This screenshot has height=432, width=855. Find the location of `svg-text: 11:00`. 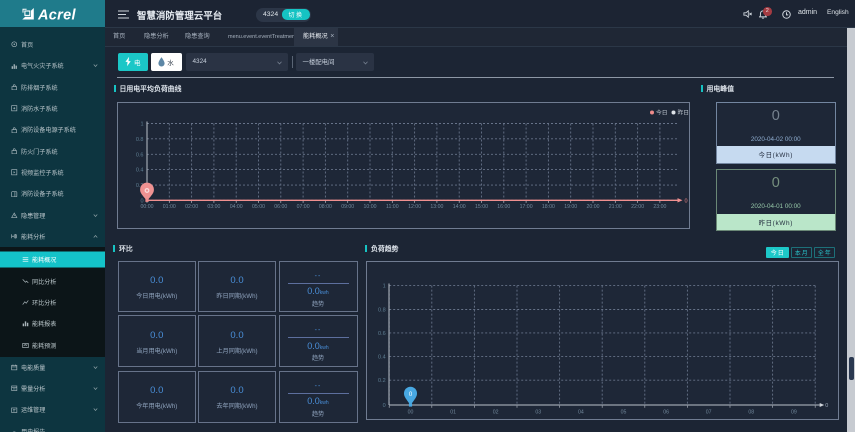

svg-text: 11:00 is located at coordinates (392, 207).